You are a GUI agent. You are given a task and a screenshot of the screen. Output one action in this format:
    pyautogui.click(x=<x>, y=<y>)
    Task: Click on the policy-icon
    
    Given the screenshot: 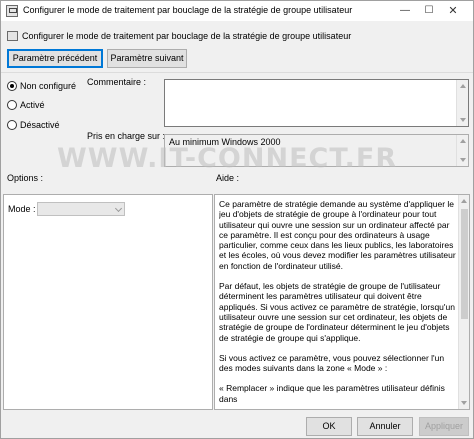 What is the action you would take?
    pyautogui.click(x=12, y=11)
    